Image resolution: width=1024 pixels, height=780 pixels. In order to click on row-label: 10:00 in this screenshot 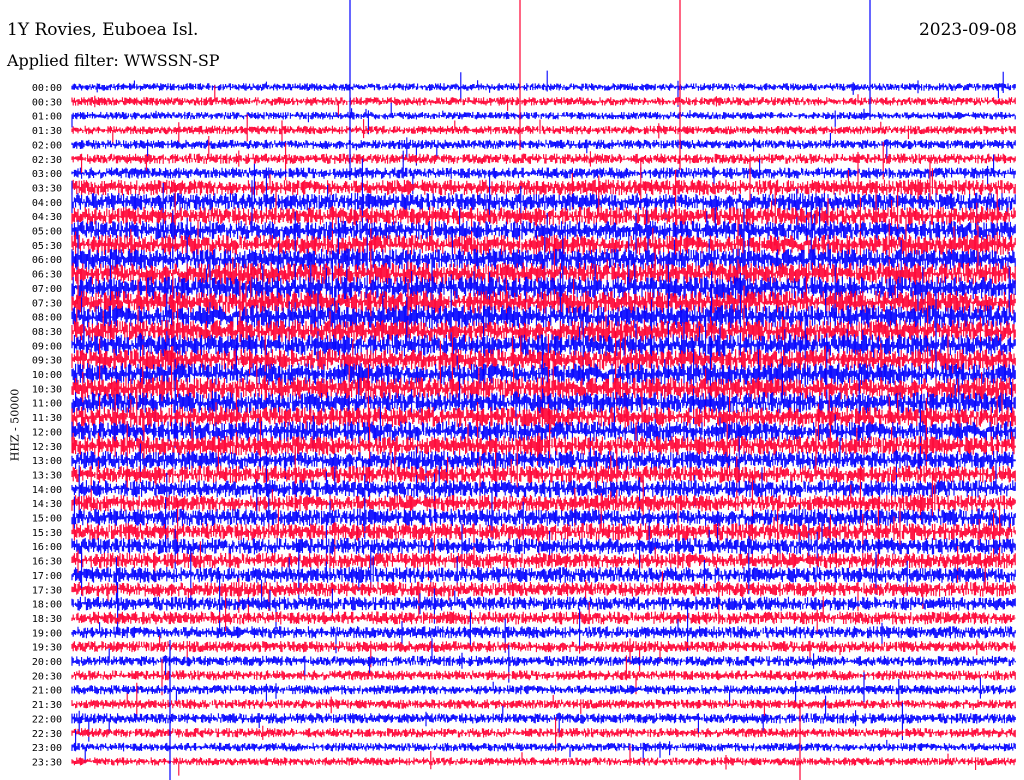, I will do `click(47, 375)`.